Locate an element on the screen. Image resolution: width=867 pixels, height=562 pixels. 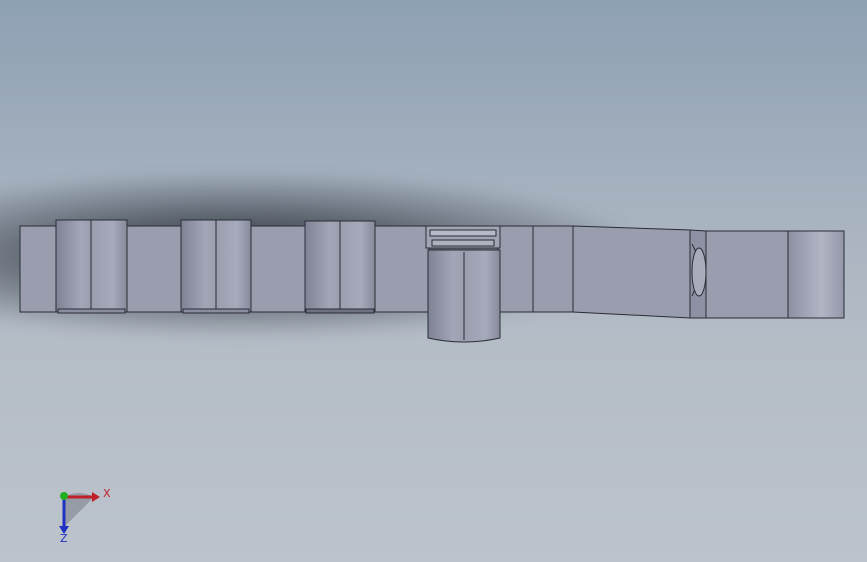
reference-triad: X Z is located at coordinates (85, 516).